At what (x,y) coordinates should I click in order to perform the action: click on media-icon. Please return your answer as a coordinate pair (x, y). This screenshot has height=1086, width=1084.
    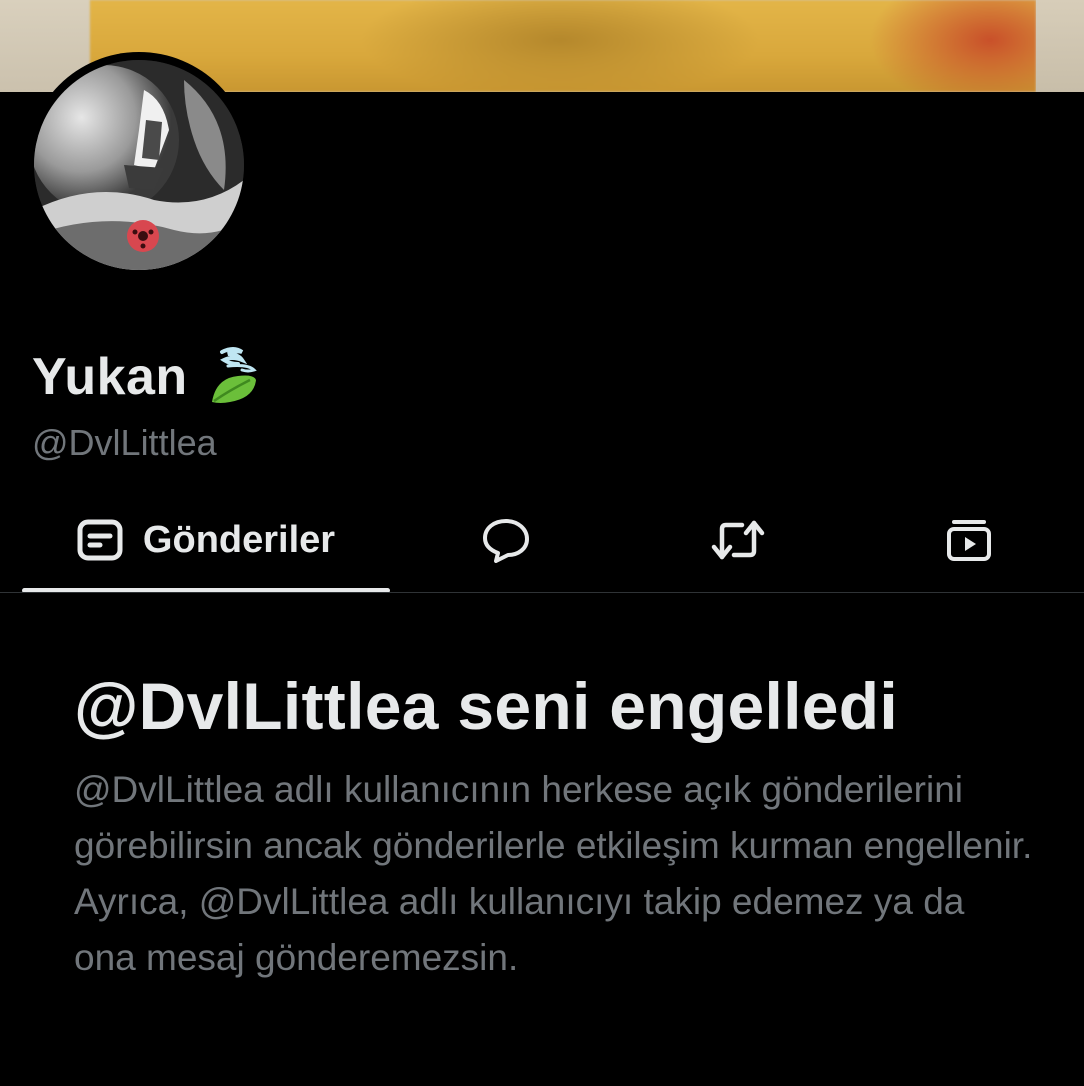
    Looking at the image, I should click on (969, 540).